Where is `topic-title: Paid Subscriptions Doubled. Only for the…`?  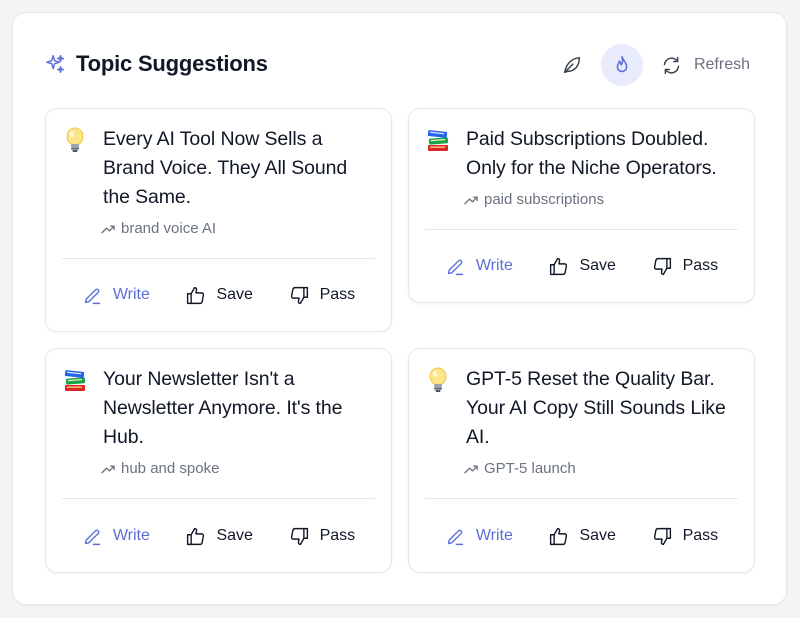
topic-title: Paid Subscriptions Doubled. Only for the… is located at coordinates (591, 153).